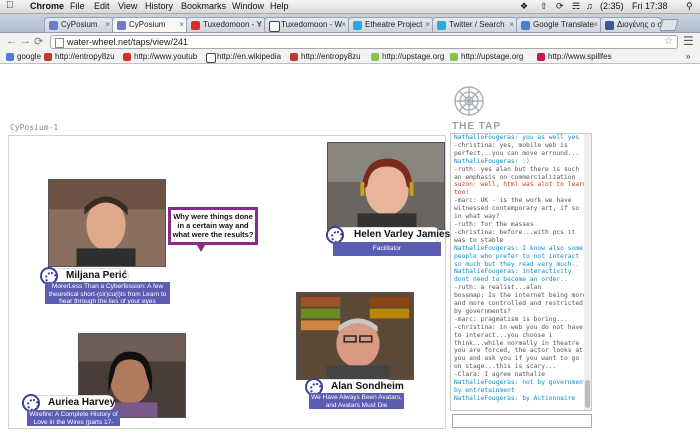  Describe the element at coordinates (386, 186) in the screenshot. I see `video-helen-varley-jamieson` at that location.